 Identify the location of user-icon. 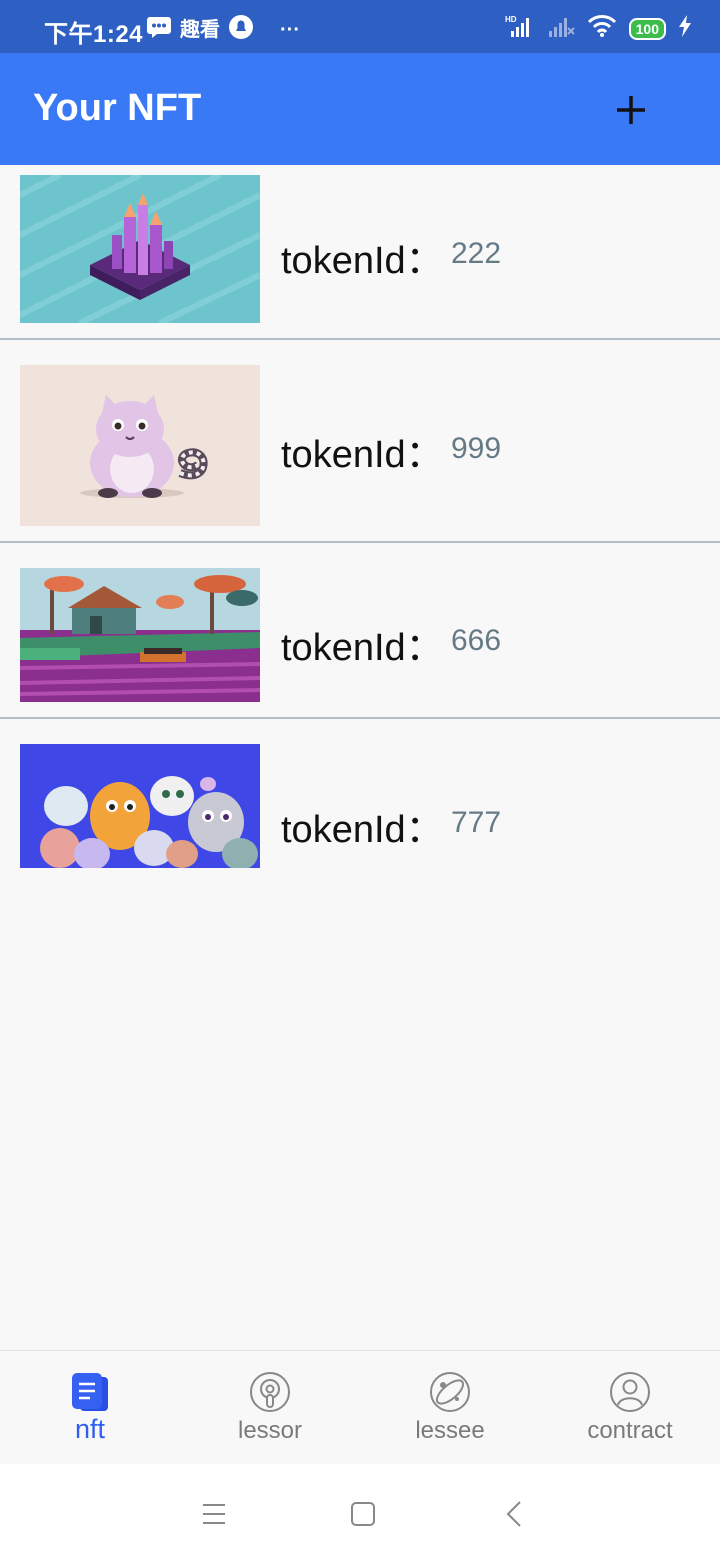
(630, 1392).